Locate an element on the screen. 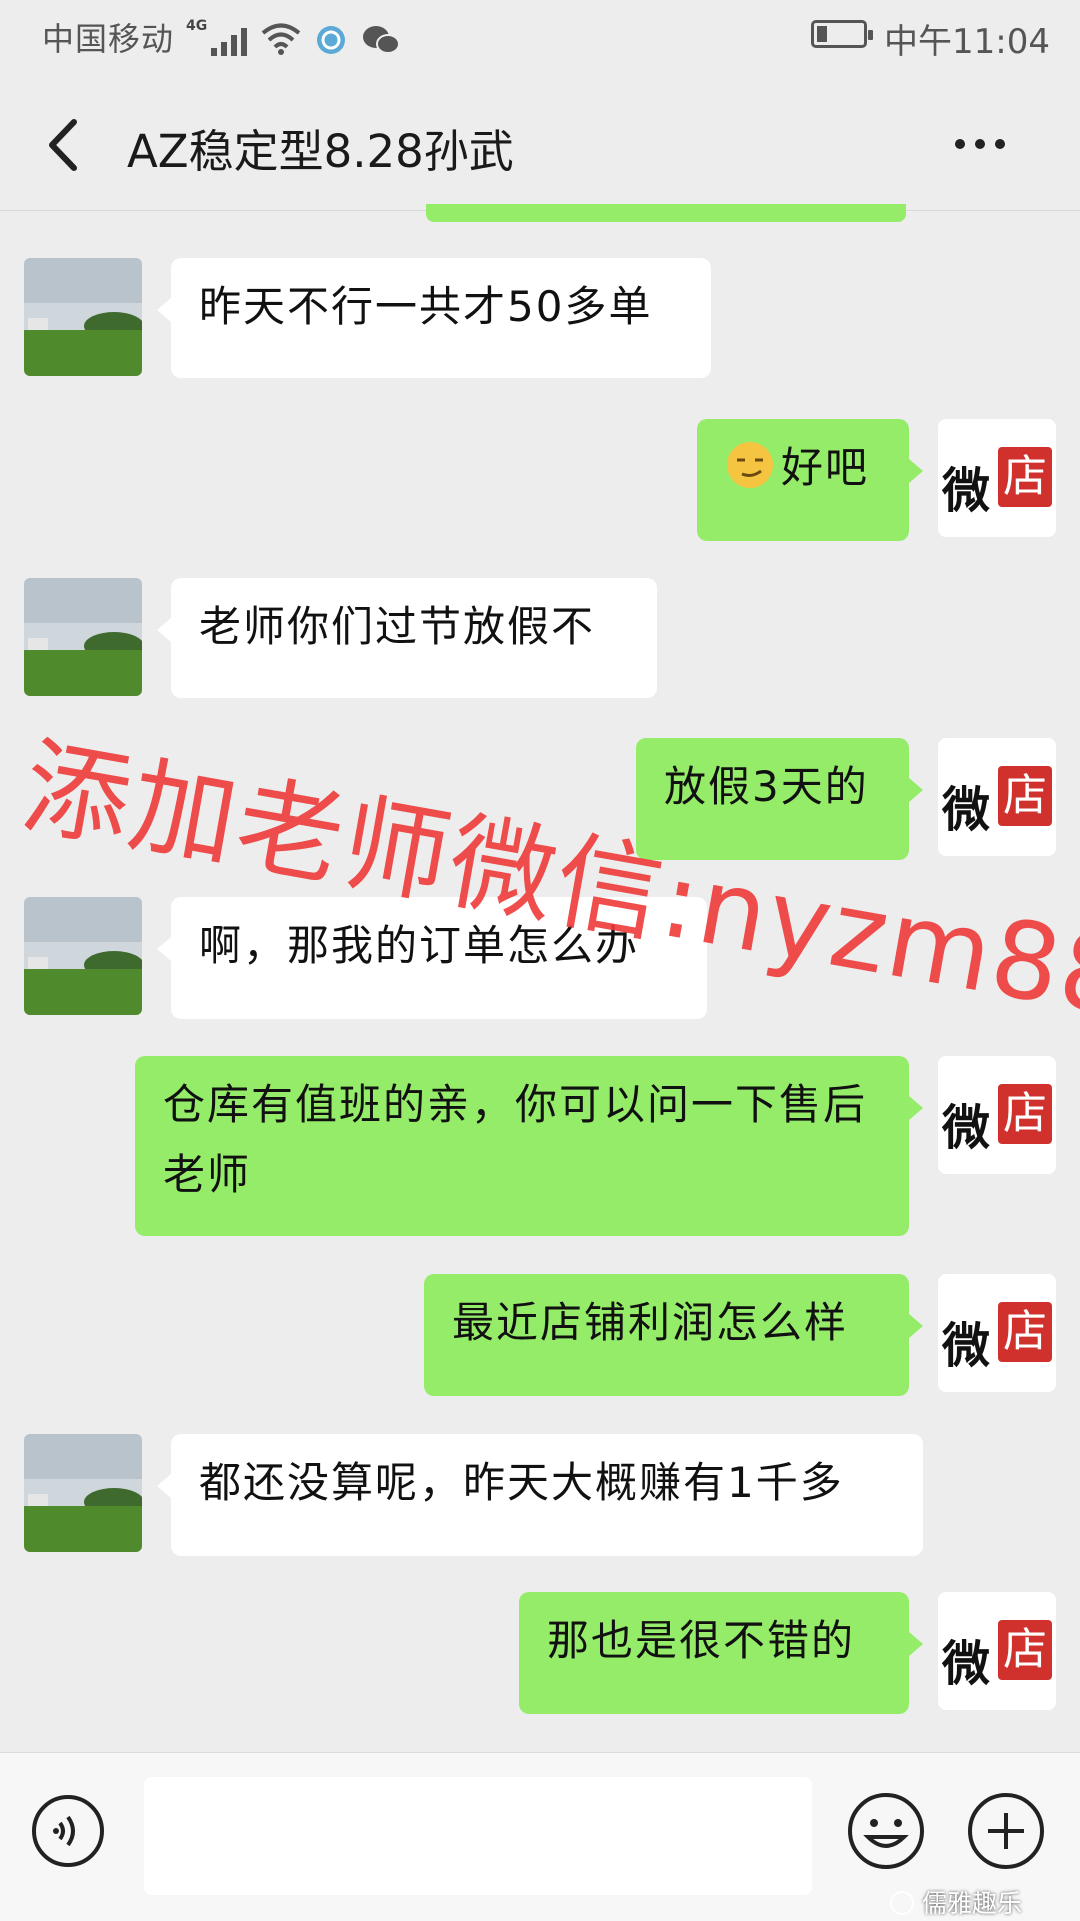  previous-message-bubble is located at coordinates (666, 213).